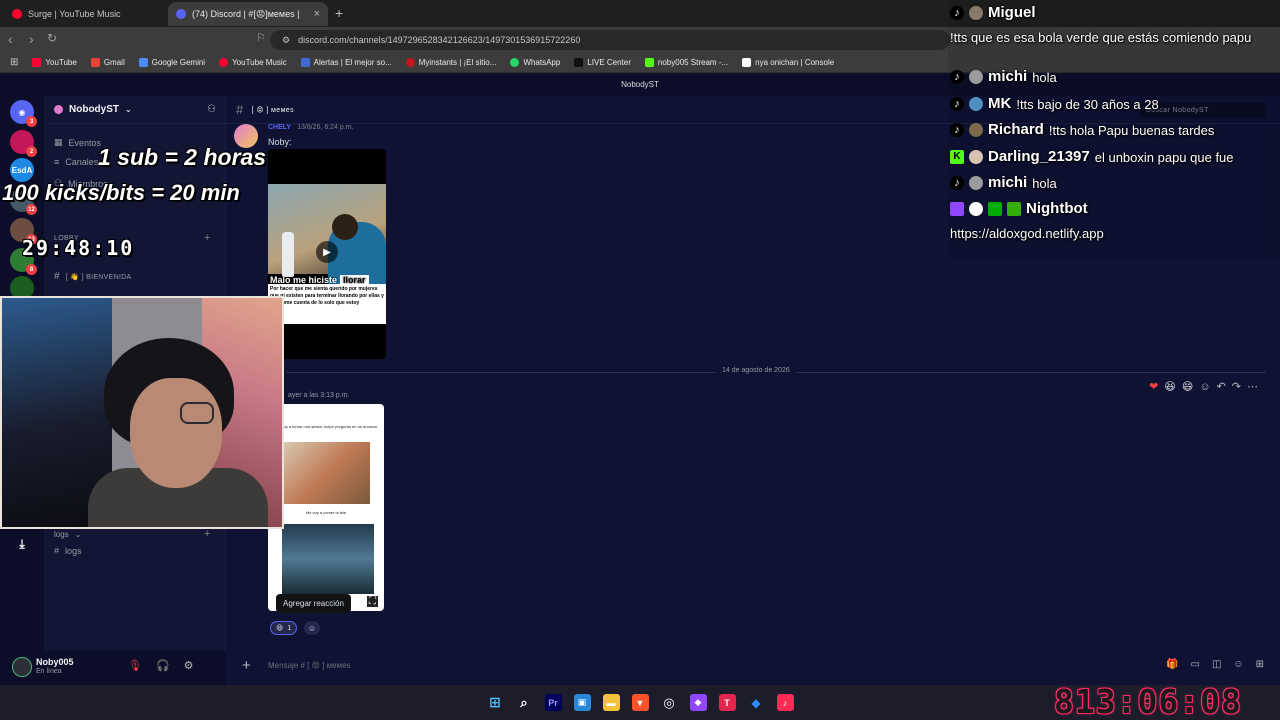 This screenshot has height=720, width=1280. Describe the element at coordinates (58, 142) in the screenshot. I see `calendar-icon: ▦` at that location.